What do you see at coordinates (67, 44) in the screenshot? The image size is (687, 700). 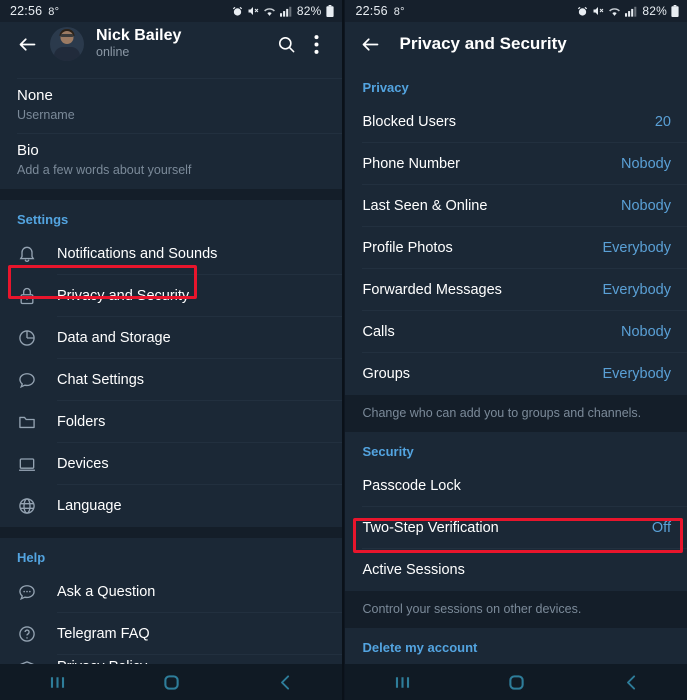 I see `avatar` at bounding box center [67, 44].